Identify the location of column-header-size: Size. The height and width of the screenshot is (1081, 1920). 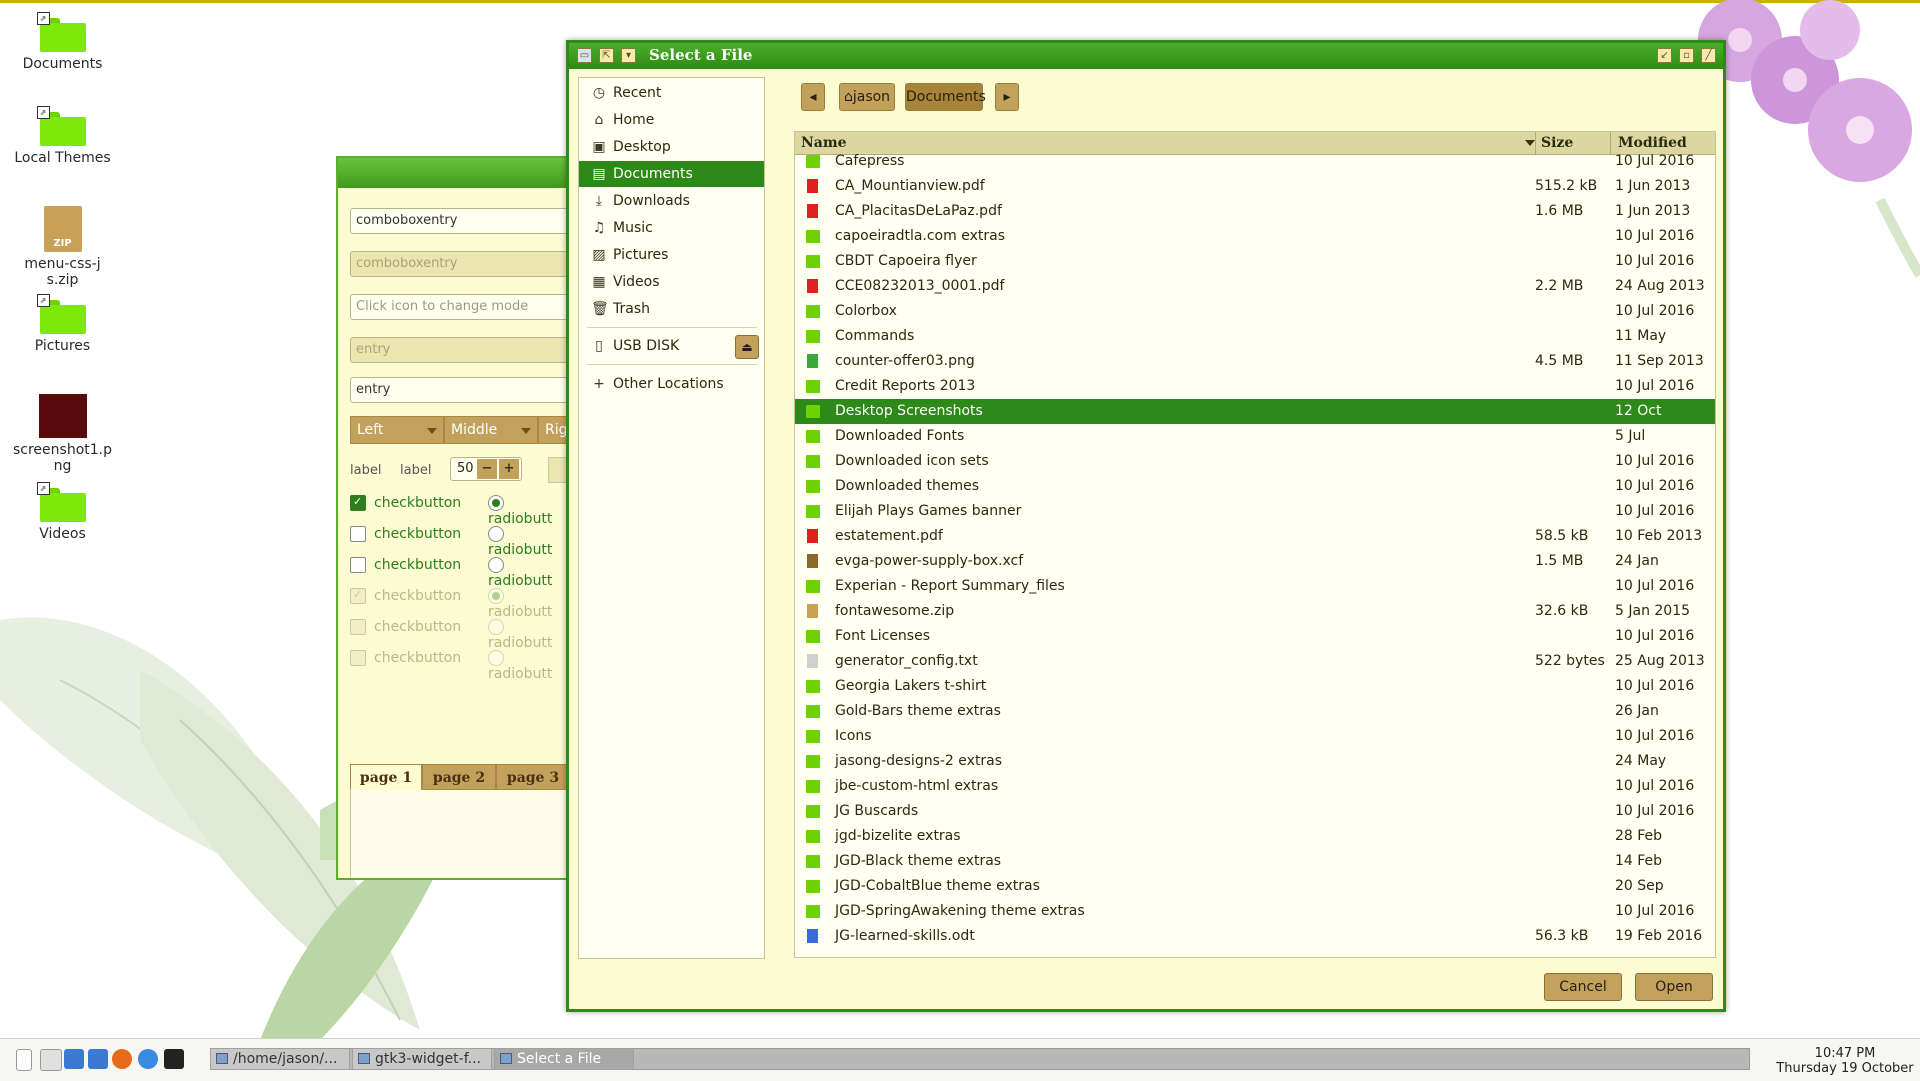
(1557, 143).